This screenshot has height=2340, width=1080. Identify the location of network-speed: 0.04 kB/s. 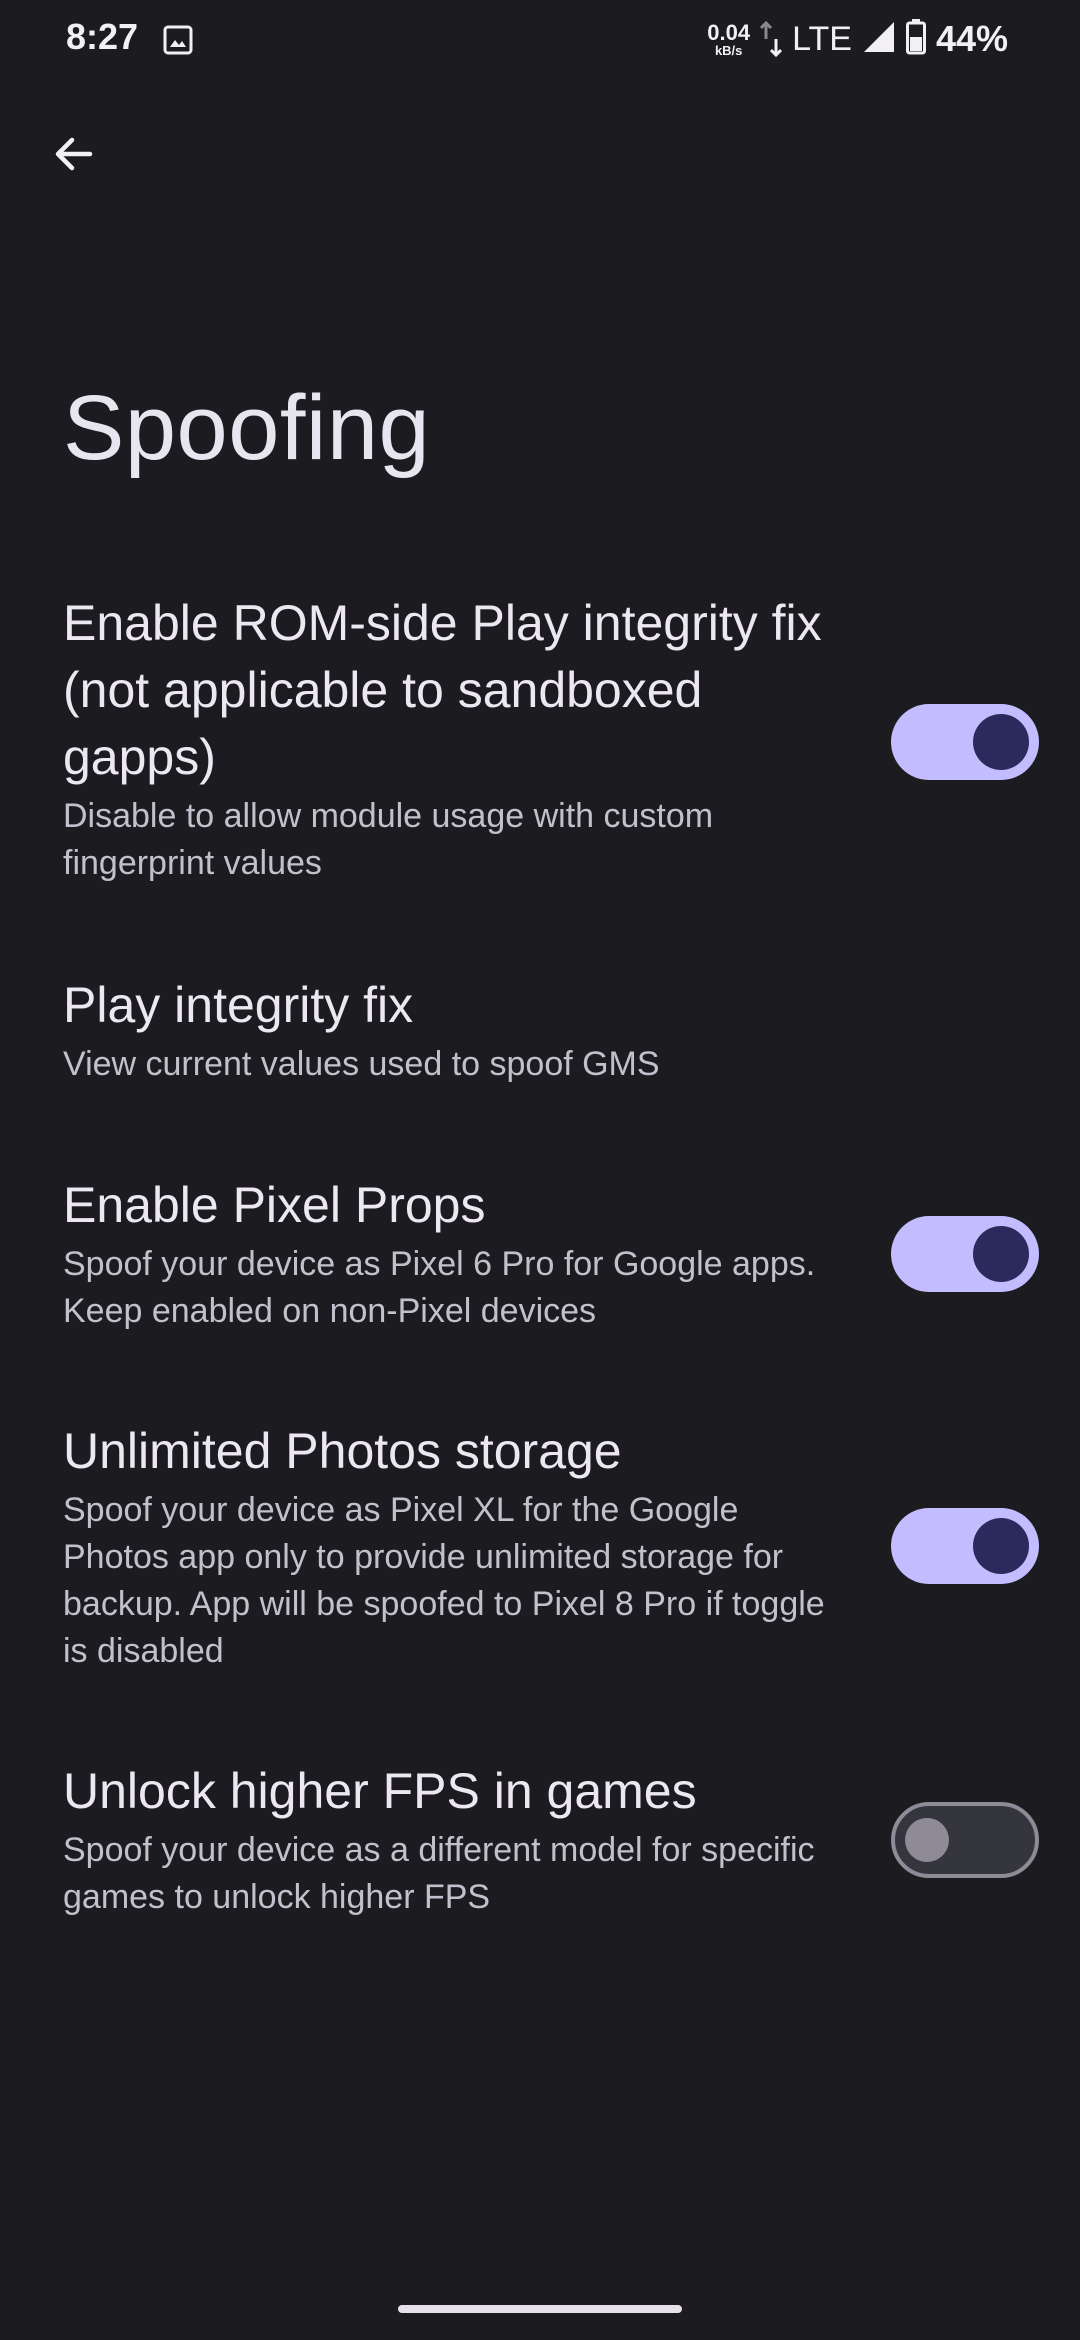
(729, 38).